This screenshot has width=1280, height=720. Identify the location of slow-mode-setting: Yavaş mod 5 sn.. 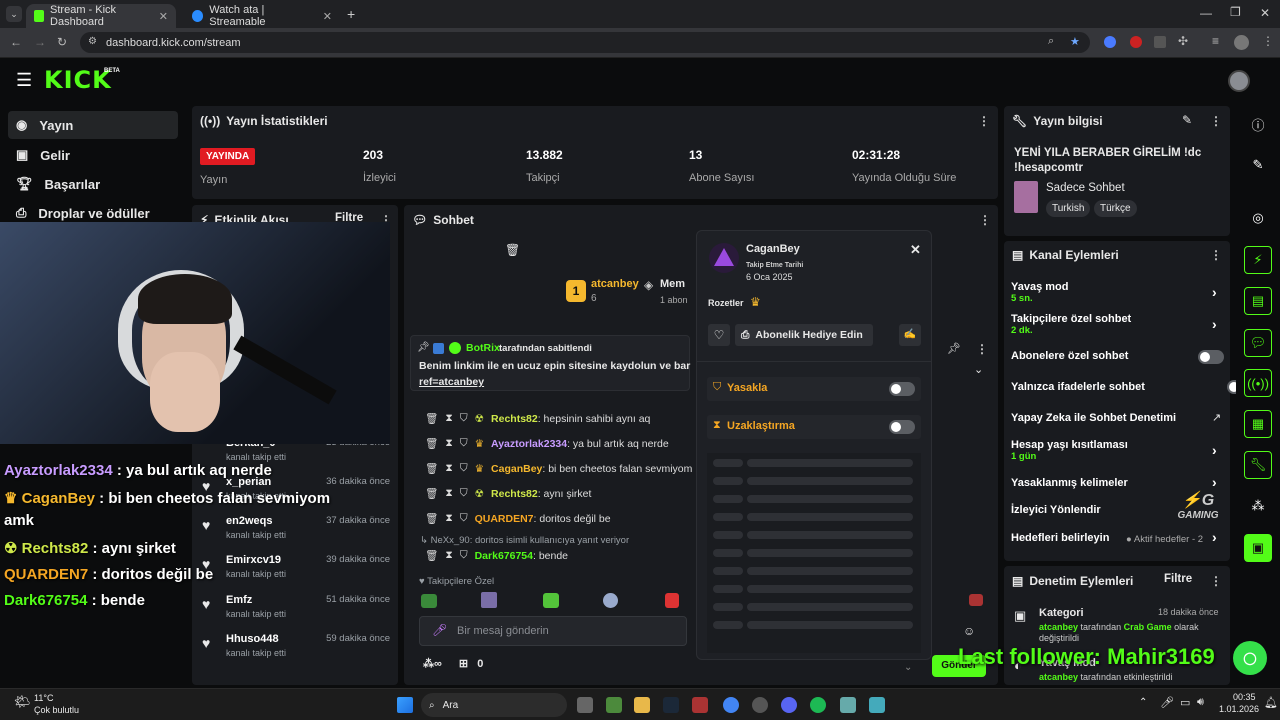
(1039, 292).